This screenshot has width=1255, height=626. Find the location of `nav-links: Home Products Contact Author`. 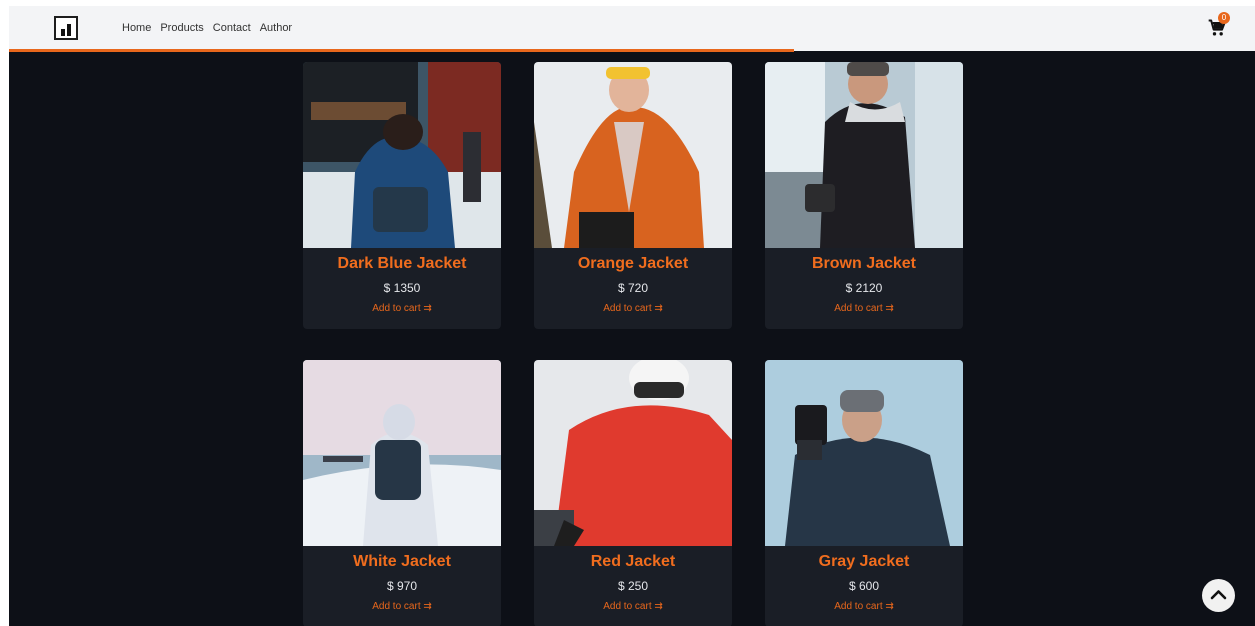

nav-links: Home Products Contact Author is located at coordinates (211, 28).